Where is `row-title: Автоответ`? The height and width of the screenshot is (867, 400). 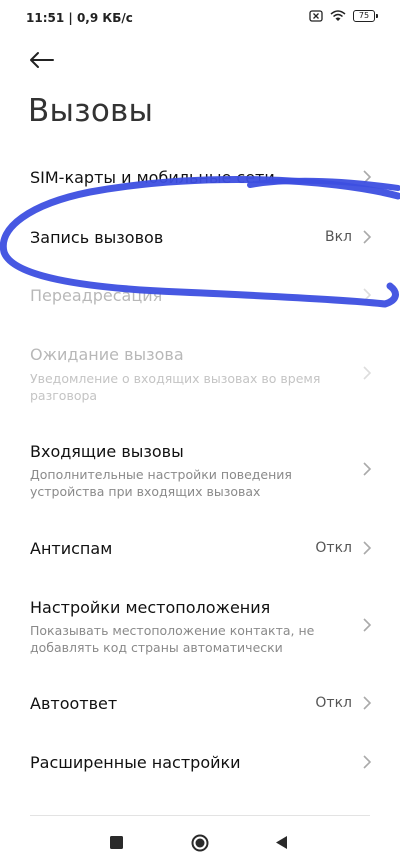 row-title: Автоответ is located at coordinates (74, 703).